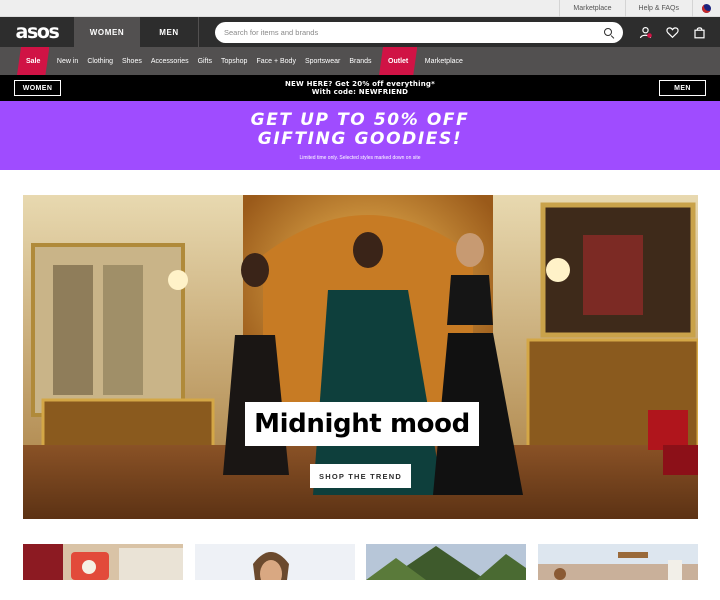 The width and height of the screenshot is (720, 600). What do you see at coordinates (360, 562) in the screenshot?
I see `promo-tiles` at bounding box center [360, 562].